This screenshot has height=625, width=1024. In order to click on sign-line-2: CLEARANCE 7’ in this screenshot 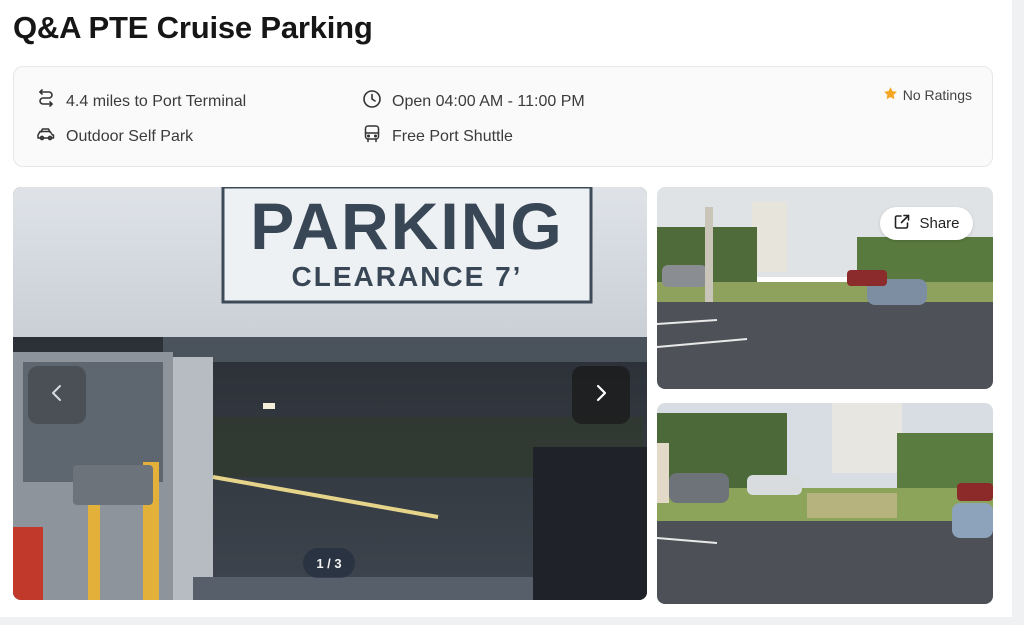, I will do `click(407, 276)`.